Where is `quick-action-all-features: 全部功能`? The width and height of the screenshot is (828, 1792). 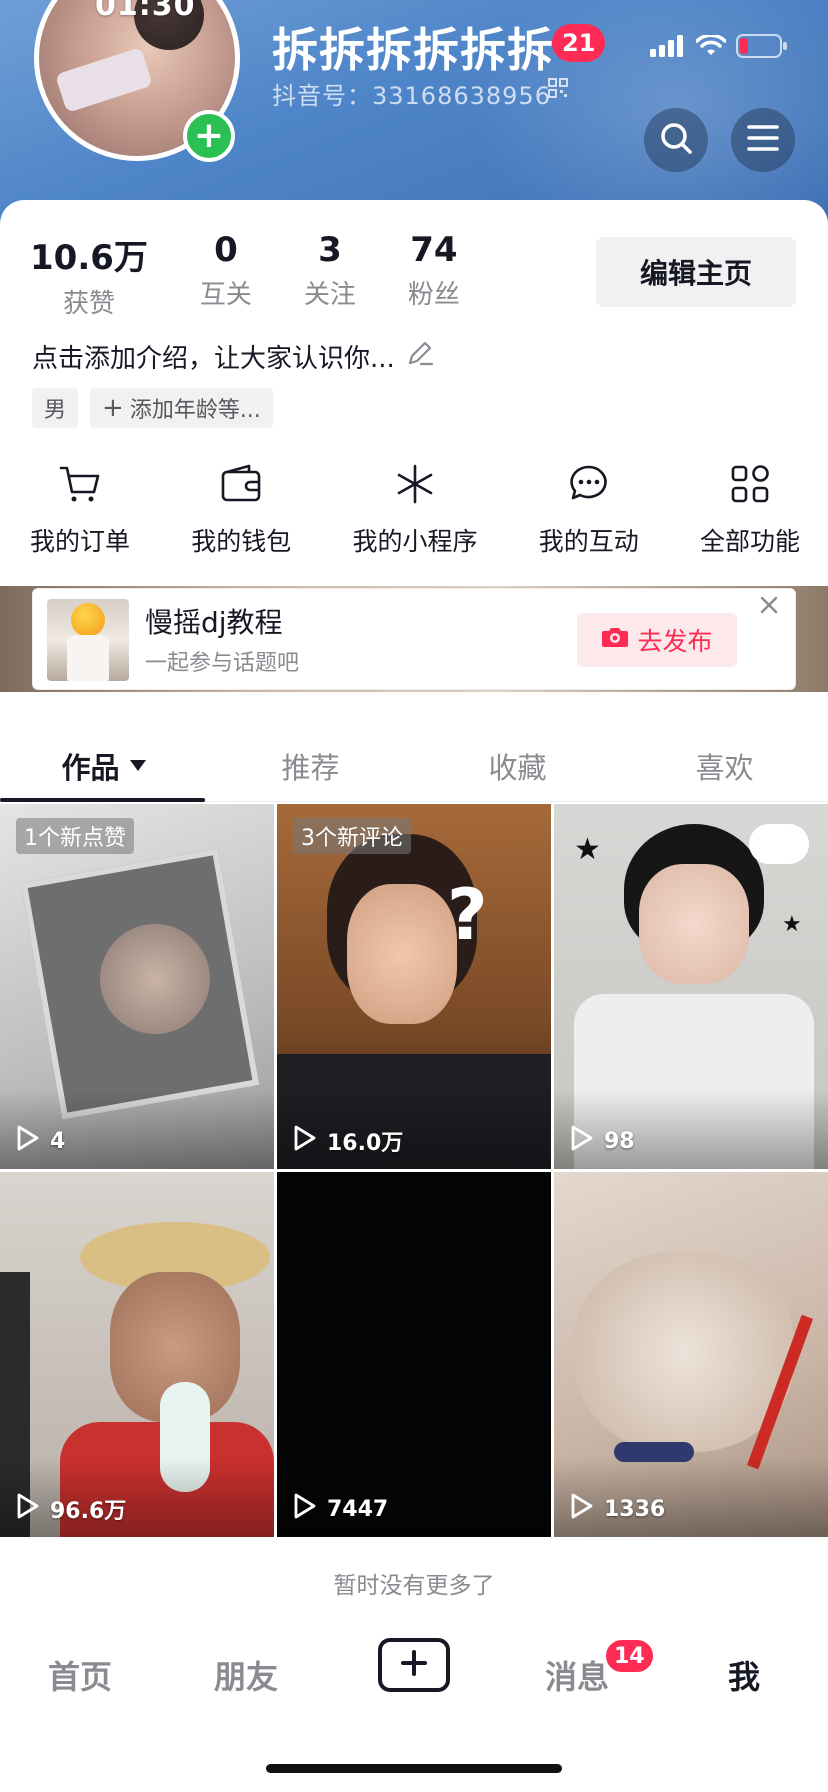
quick-action-all-features: 全部功能 is located at coordinates (750, 510).